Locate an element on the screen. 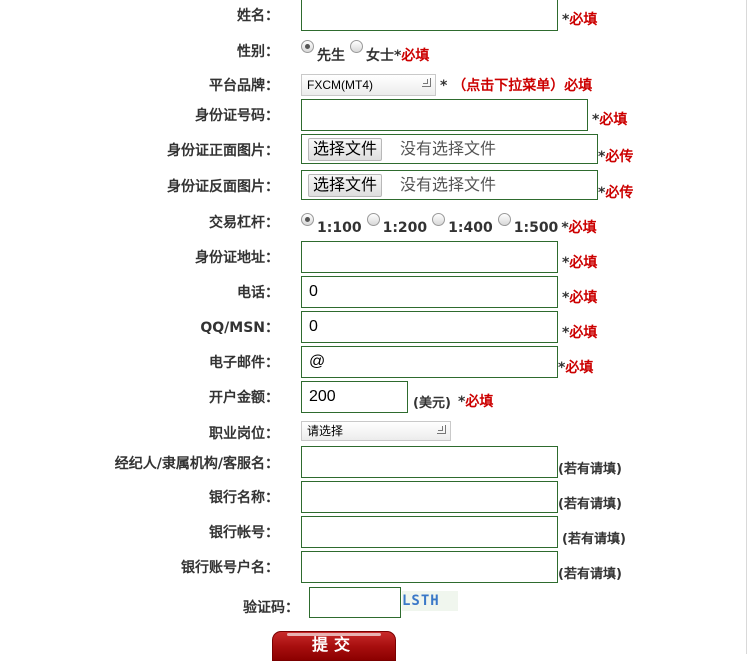 The width and height of the screenshot is (749, 661). bank-holder-label: 银行账号户名： is located at coordinates (230, 568).